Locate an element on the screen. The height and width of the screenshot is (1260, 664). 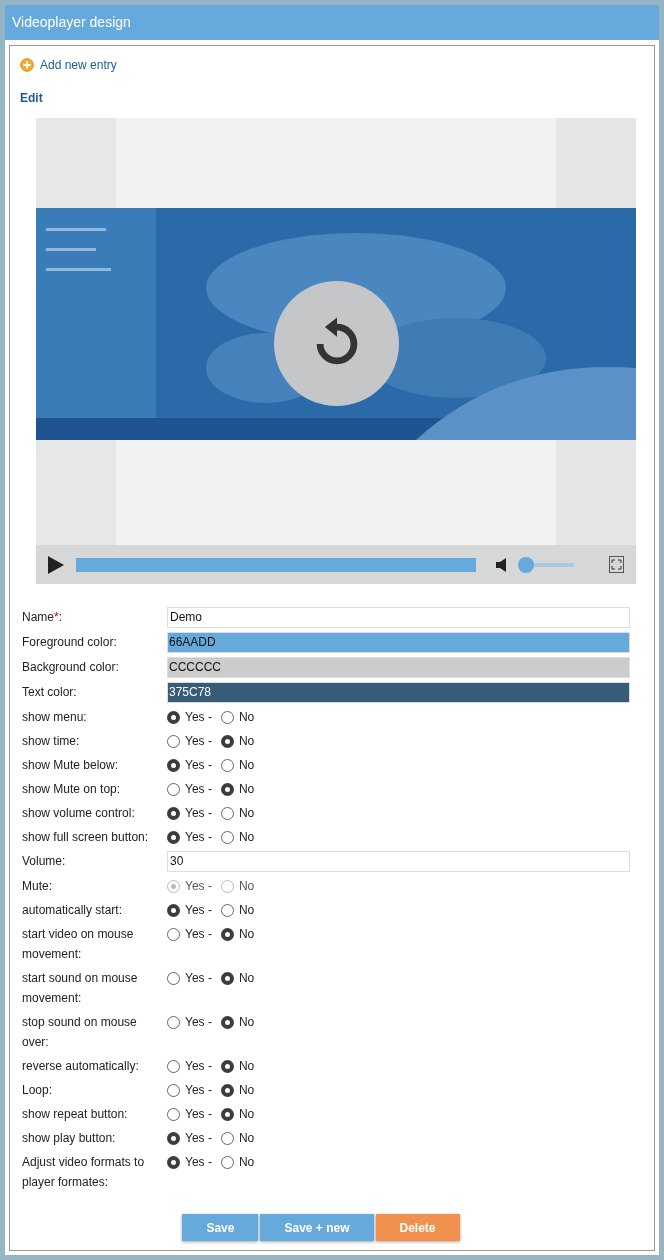
field-label: show repeat button: is located at coordinates (75, 1114).